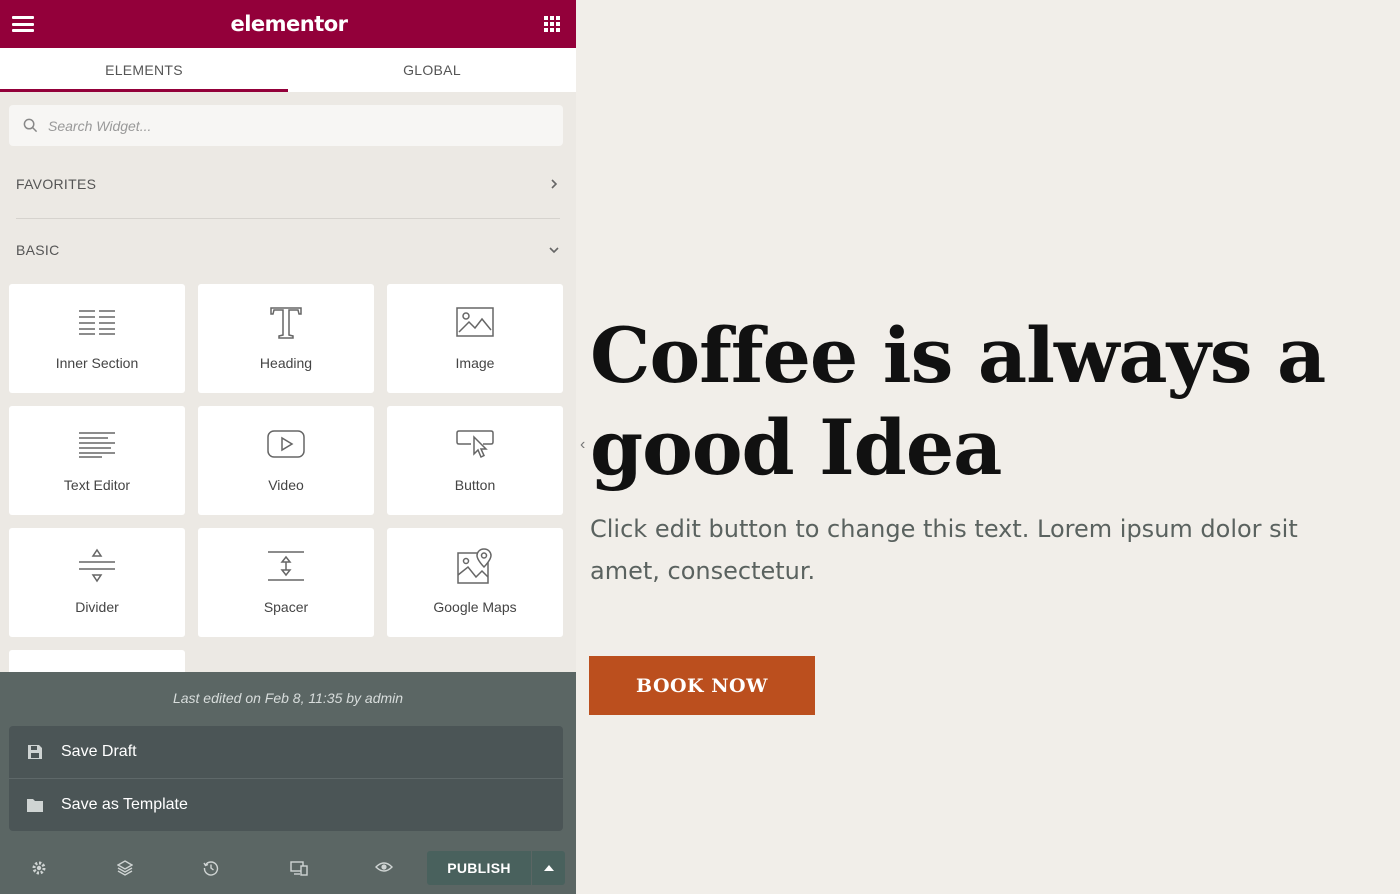 The image size is (1400, 894). I want to click on widget-text-editor: Text Editor, so click(97, 460).